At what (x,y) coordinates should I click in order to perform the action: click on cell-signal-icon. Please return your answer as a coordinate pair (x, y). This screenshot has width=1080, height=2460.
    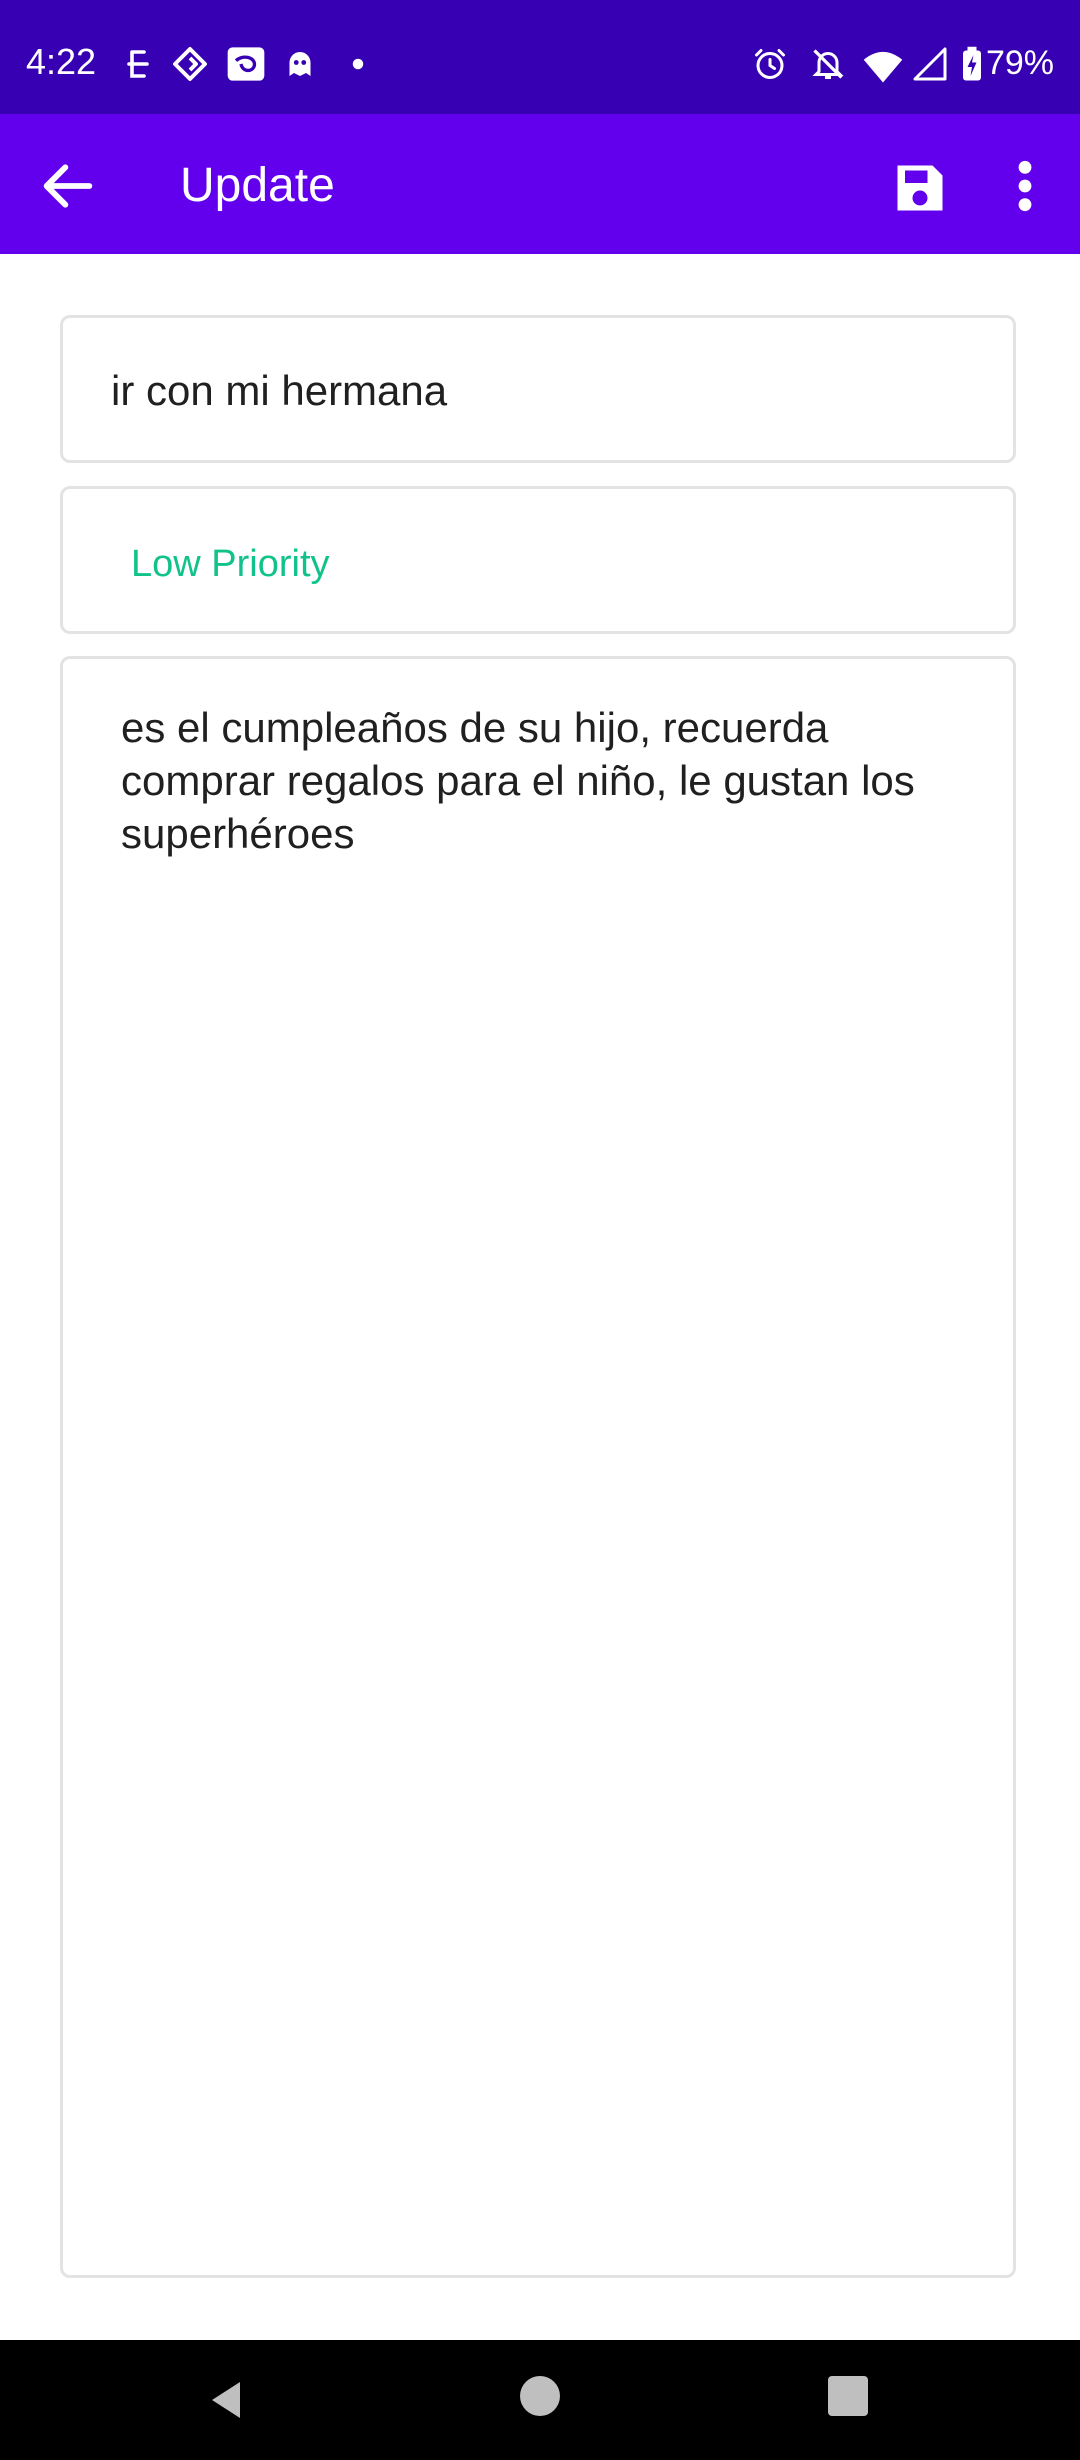
    Looking at the image, I should click on (930, 64).